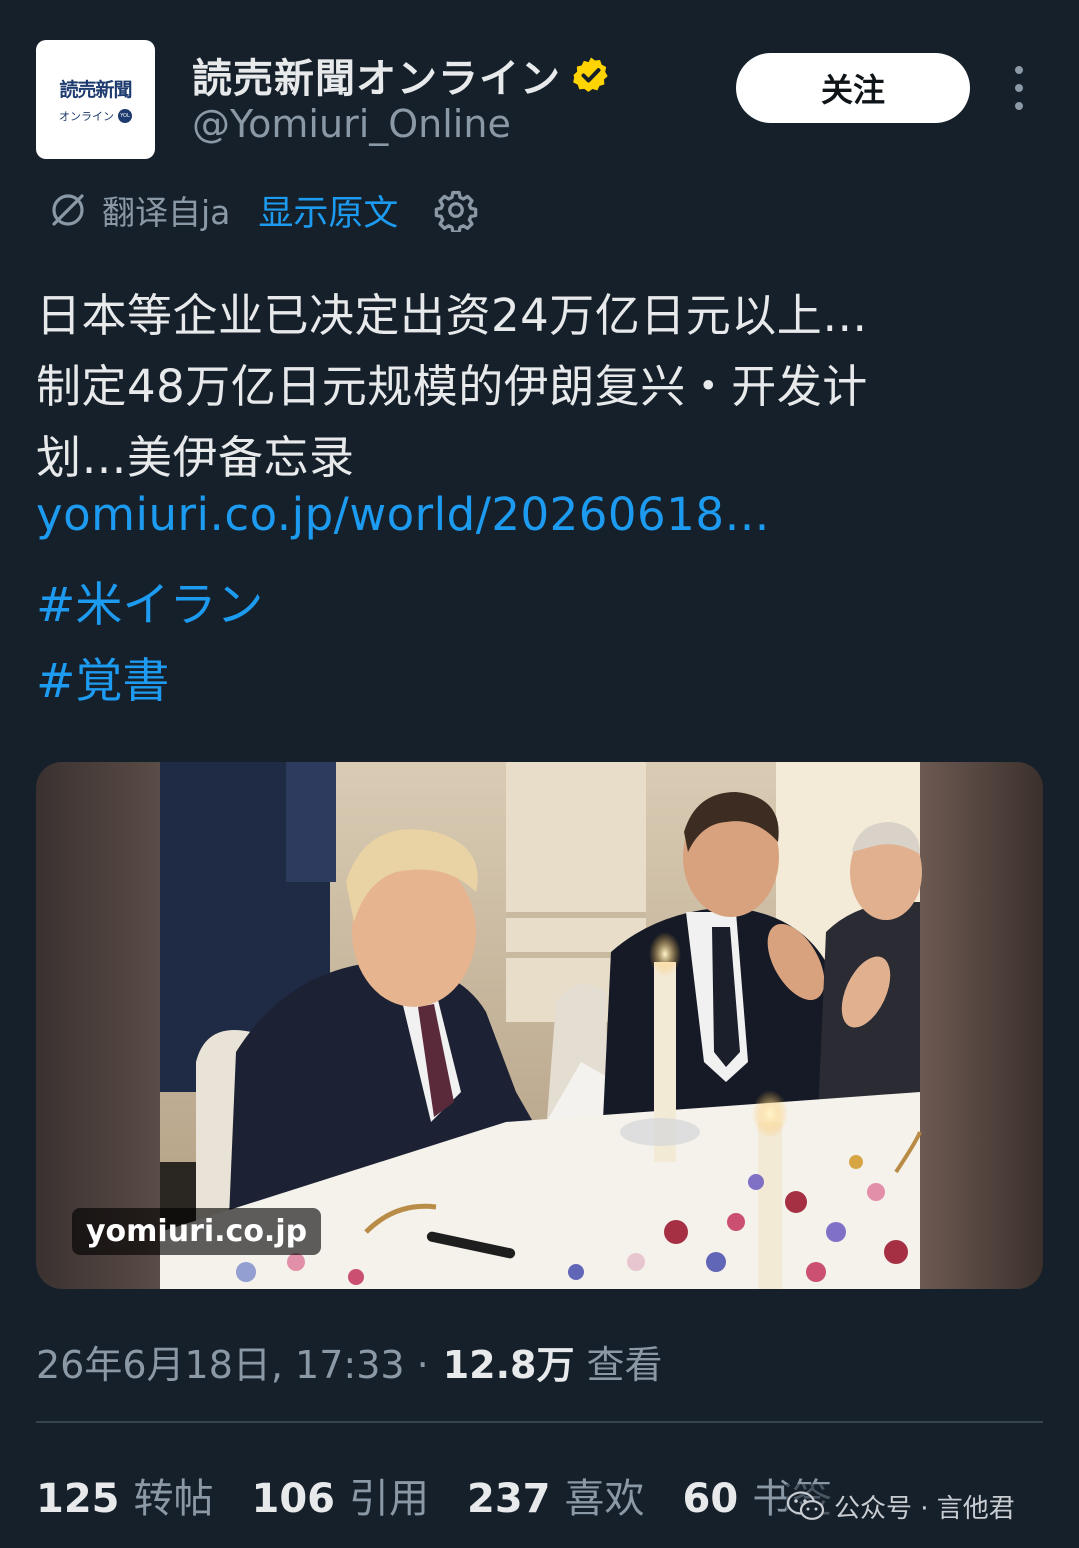 The image size is (1079, 1548). I want to click on quotes-stat: 106 引用, so click(341, 1495).